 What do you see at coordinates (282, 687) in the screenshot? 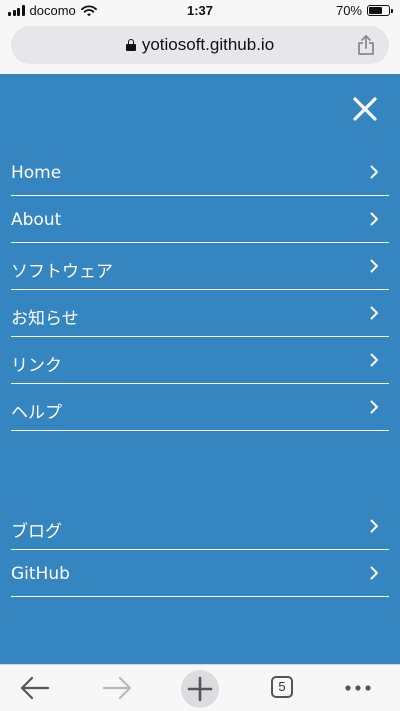
I see `tabs-count-button: 5` at bounding box center [282, 687].